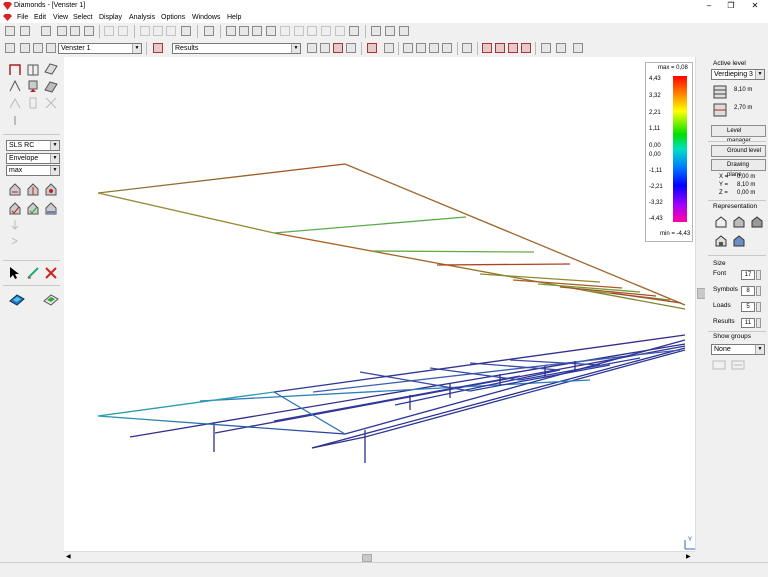 The width and height of the screenshot is (768, 577). Describe the element at coordinates (721, 222) in the screenshot. I see `repr-wire-icon` at that location.